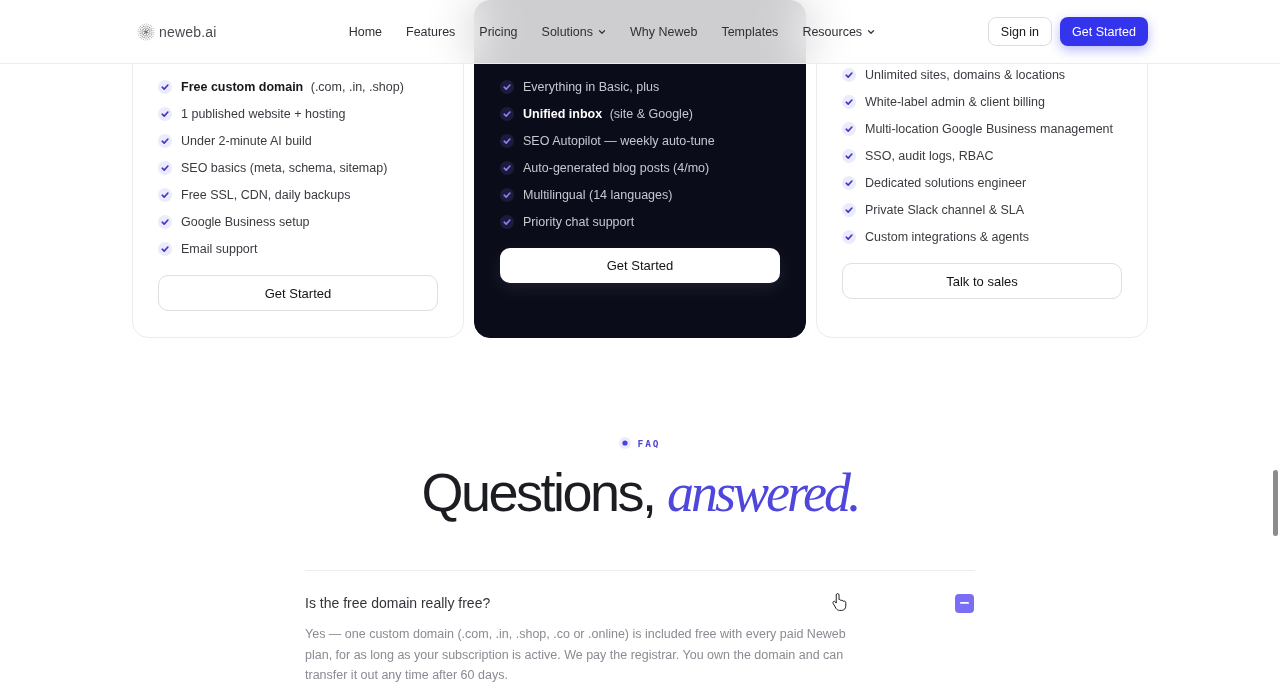  I want to click on feature-text: SEO Autopilot — weekly auto-tune, so click(619, 140).